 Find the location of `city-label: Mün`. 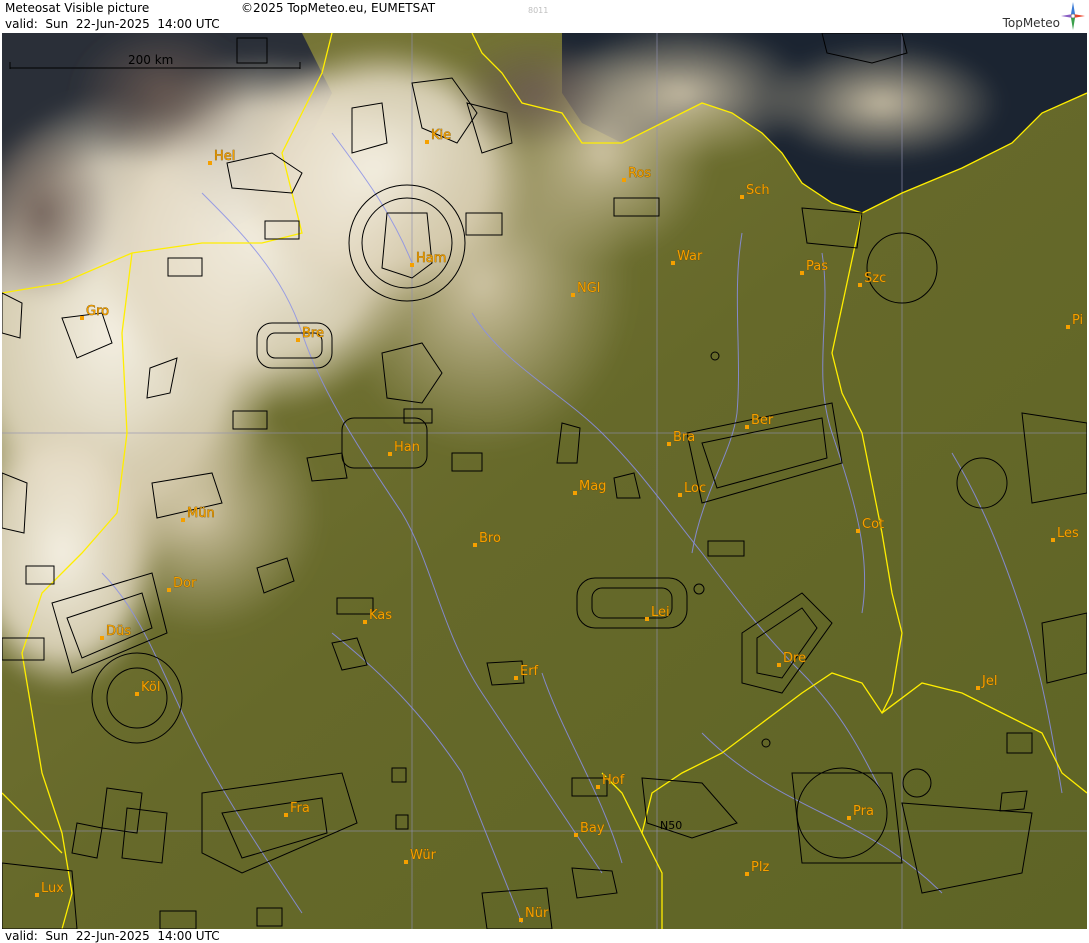

city-label: Mün is located at coordinates (201, 513).